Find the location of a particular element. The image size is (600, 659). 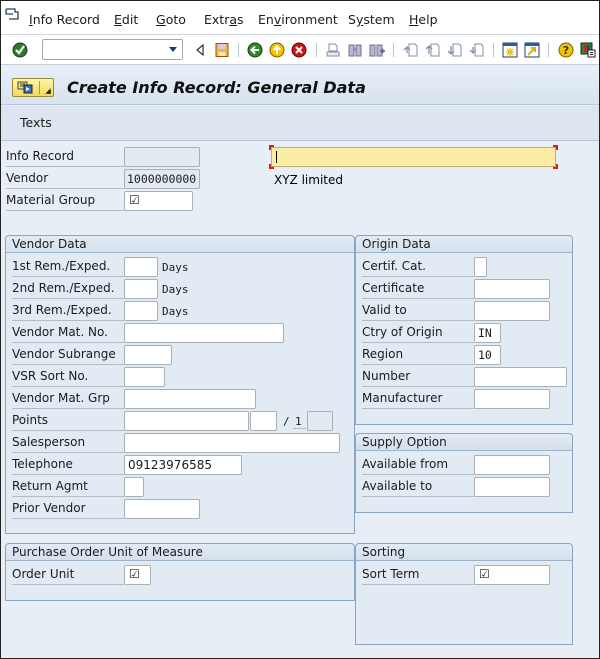

sort-term-field: ☑ is located at coordinates (512, 575).